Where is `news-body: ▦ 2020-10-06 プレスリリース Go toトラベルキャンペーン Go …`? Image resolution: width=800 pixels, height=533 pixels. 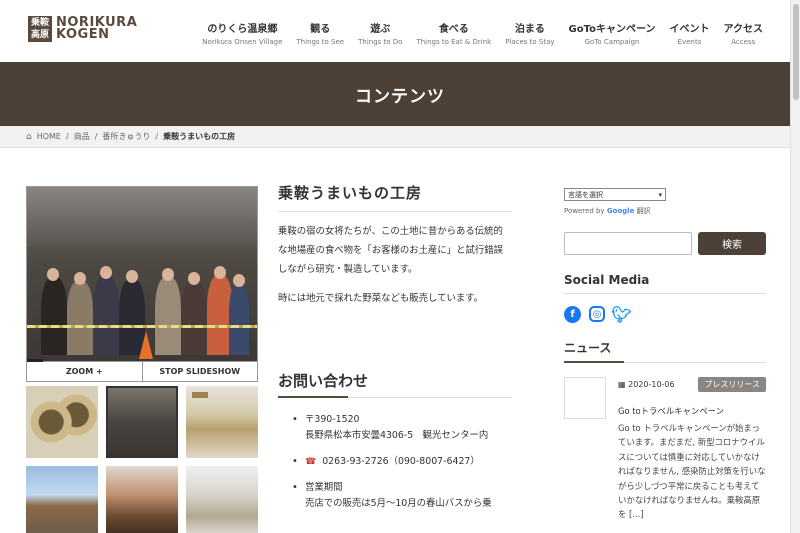
news-body: ▦ 2020-10-06 プレスリリース Go toトラベルキャンペーン Go … is located at coordinates (692, 449).